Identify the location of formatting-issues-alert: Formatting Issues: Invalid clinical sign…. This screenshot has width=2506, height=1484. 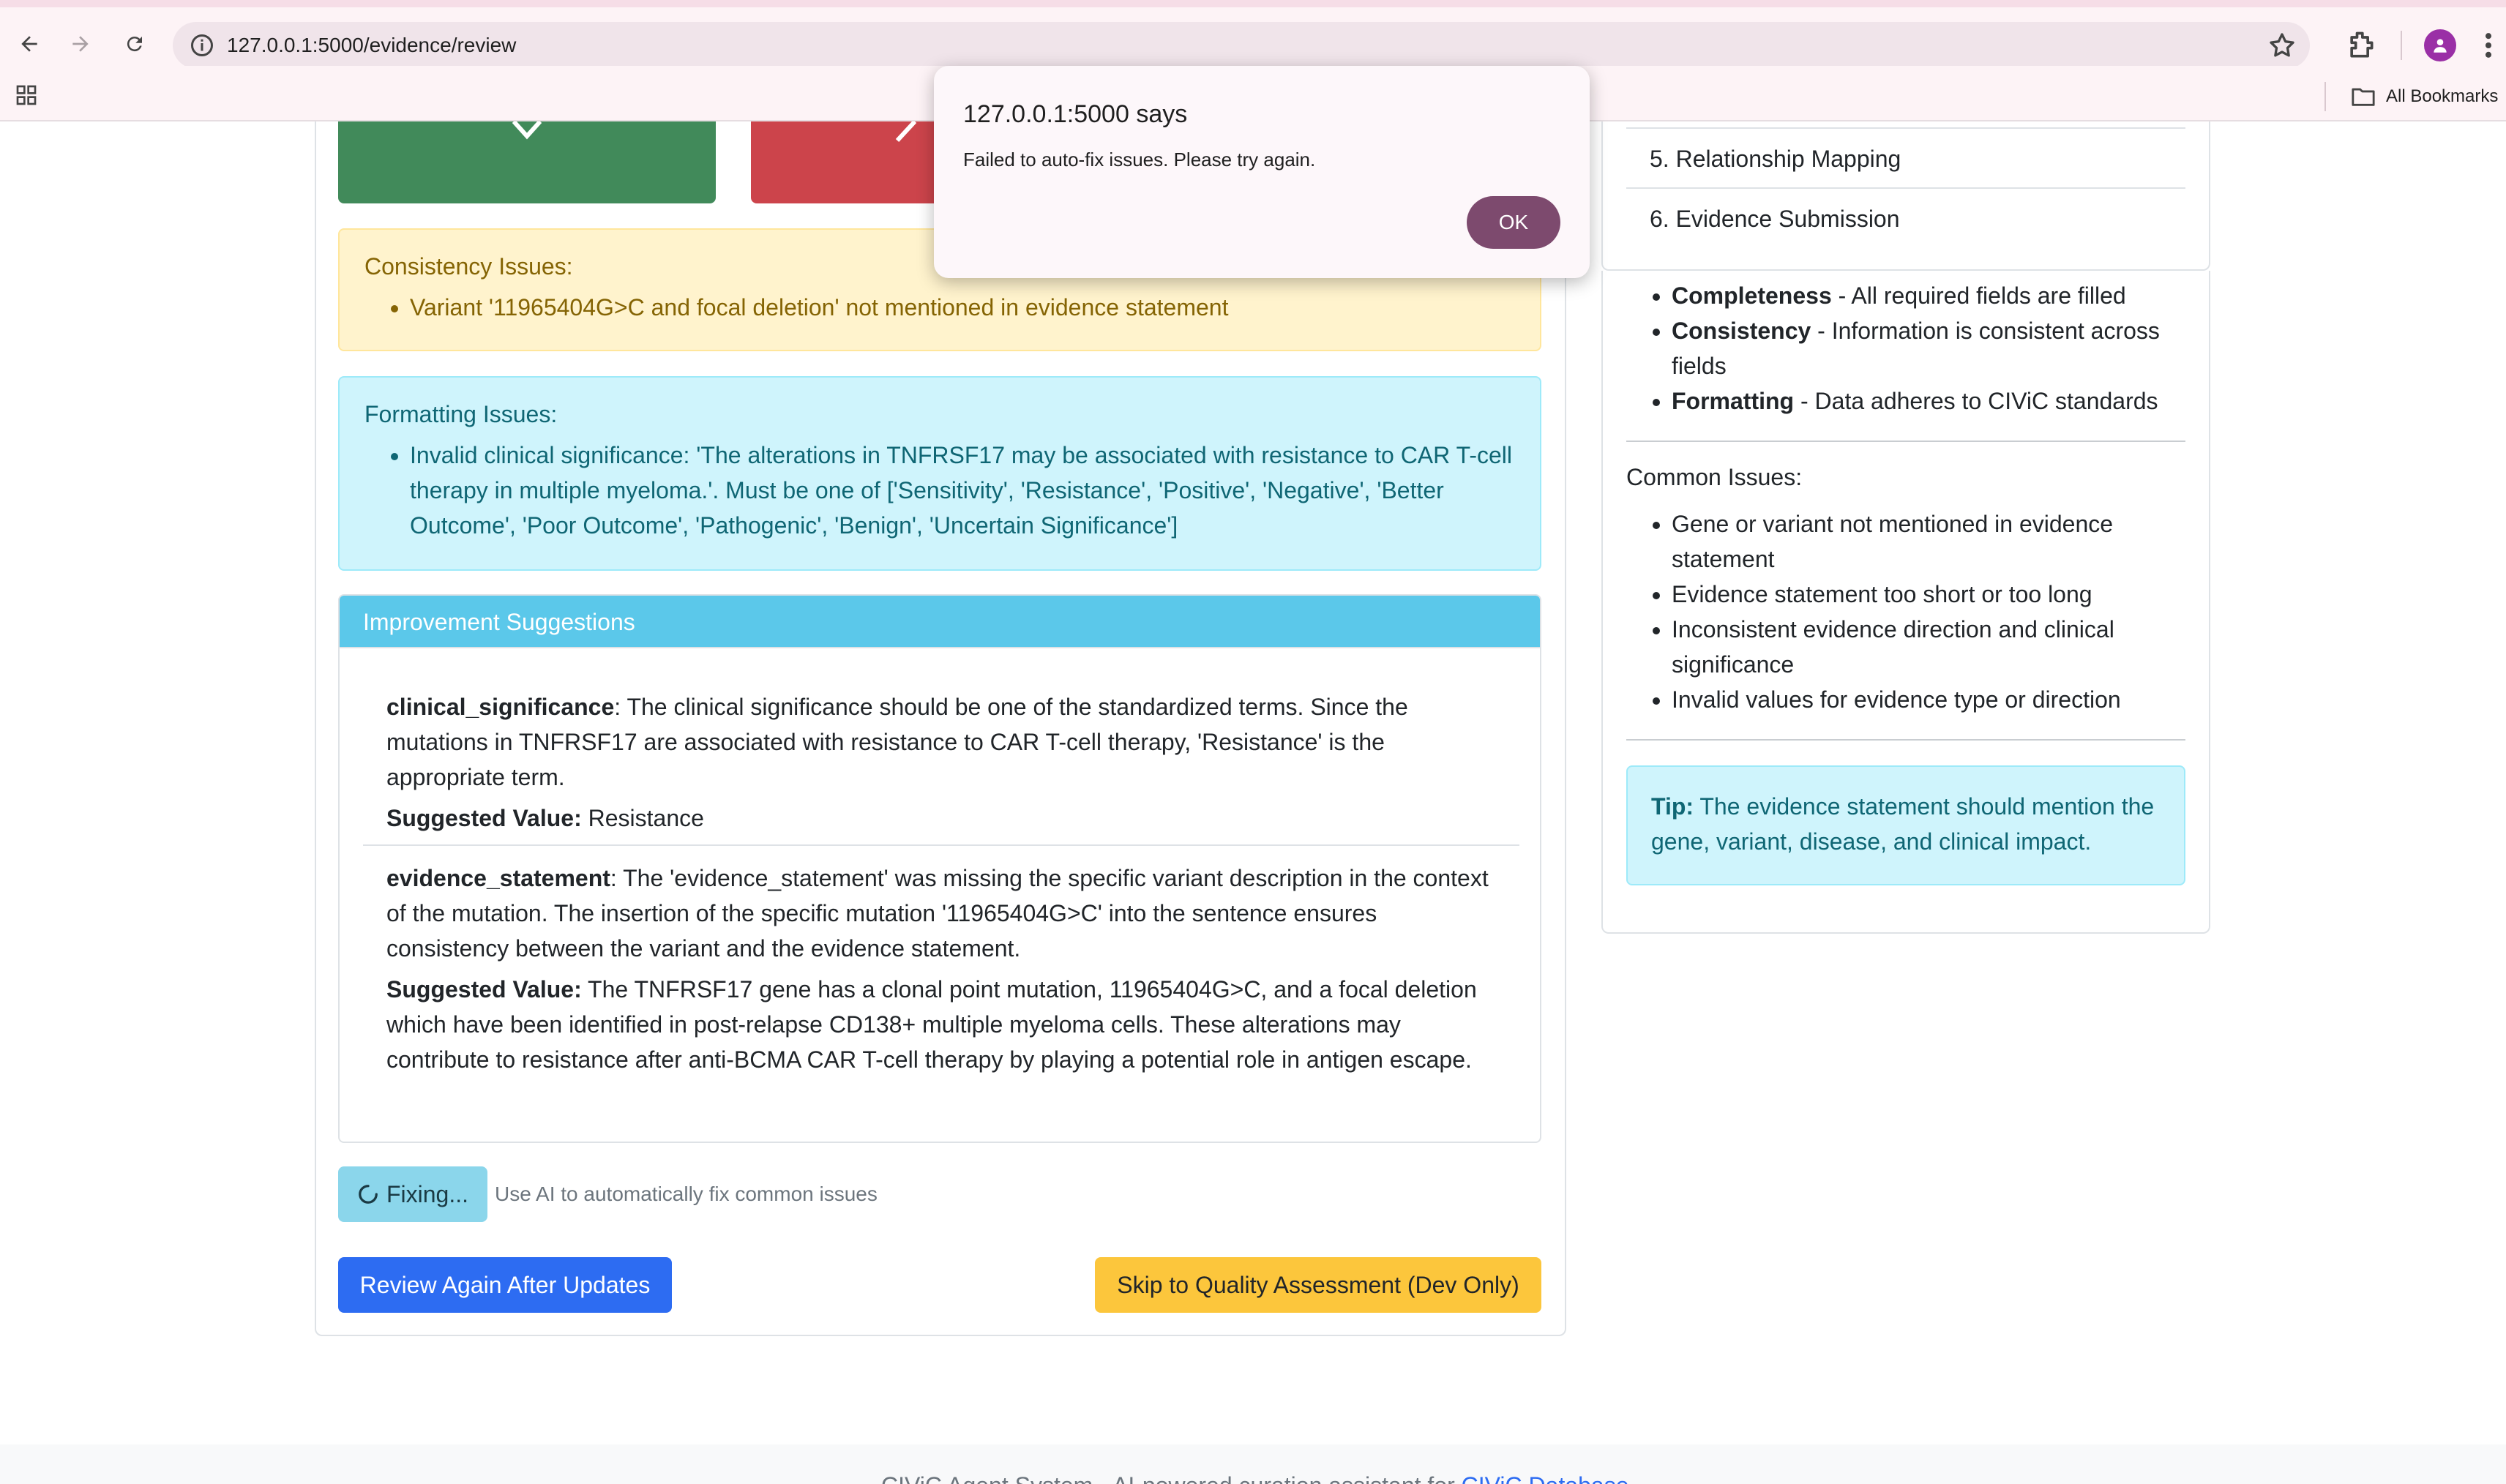
(939, 473).